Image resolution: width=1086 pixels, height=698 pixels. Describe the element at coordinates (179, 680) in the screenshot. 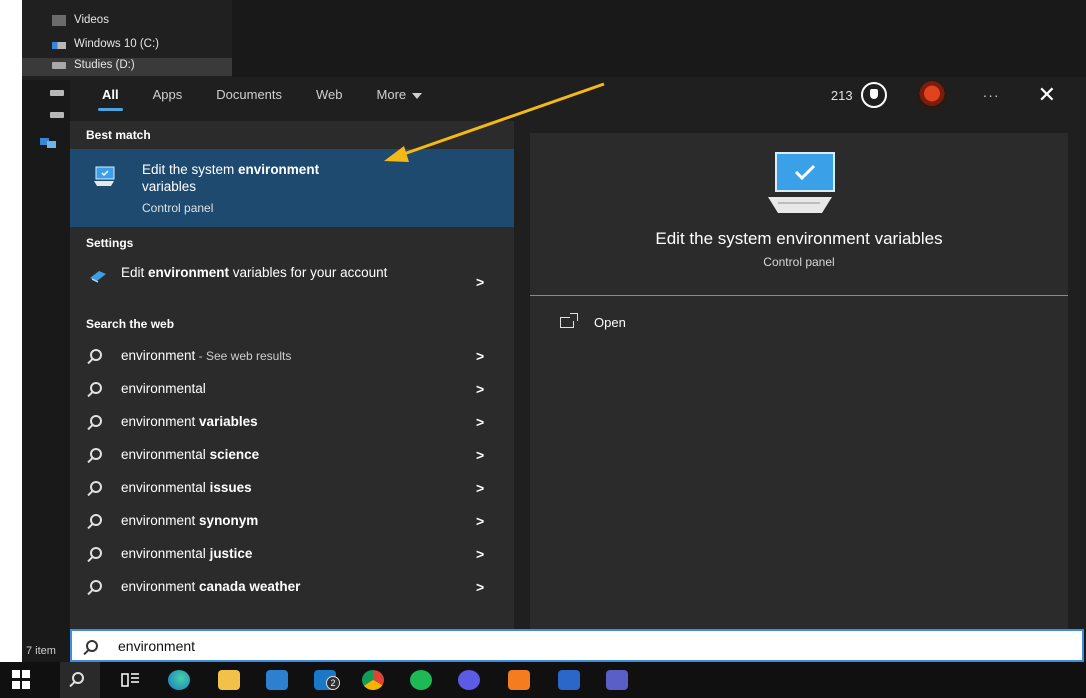

I see `edge-browser-icon` at that location.